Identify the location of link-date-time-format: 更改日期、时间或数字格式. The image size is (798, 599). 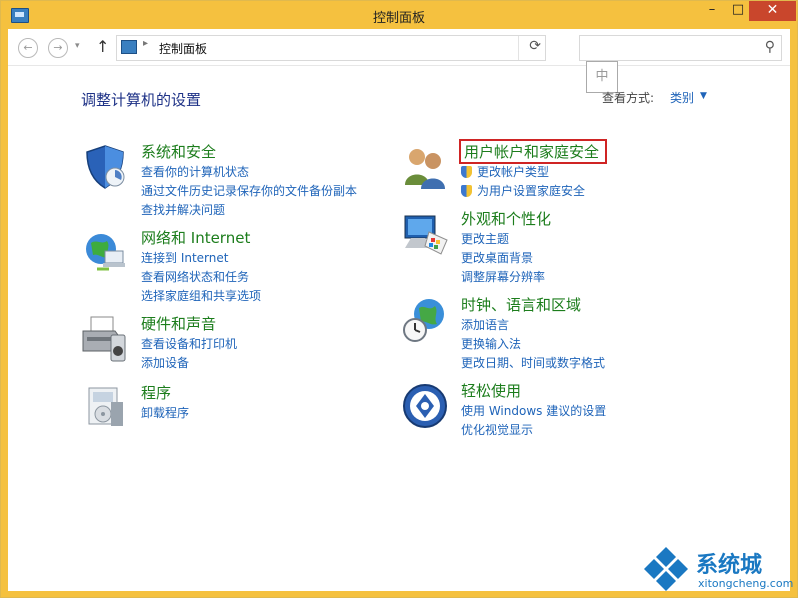
(533, 363).